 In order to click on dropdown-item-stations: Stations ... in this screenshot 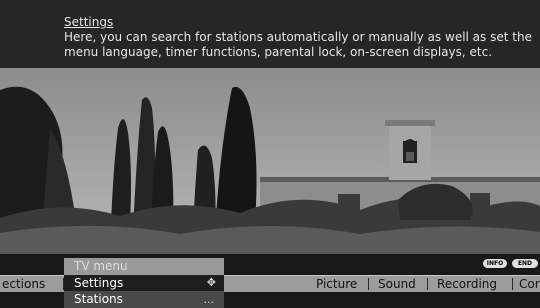, I will do `click(144, 299)`.